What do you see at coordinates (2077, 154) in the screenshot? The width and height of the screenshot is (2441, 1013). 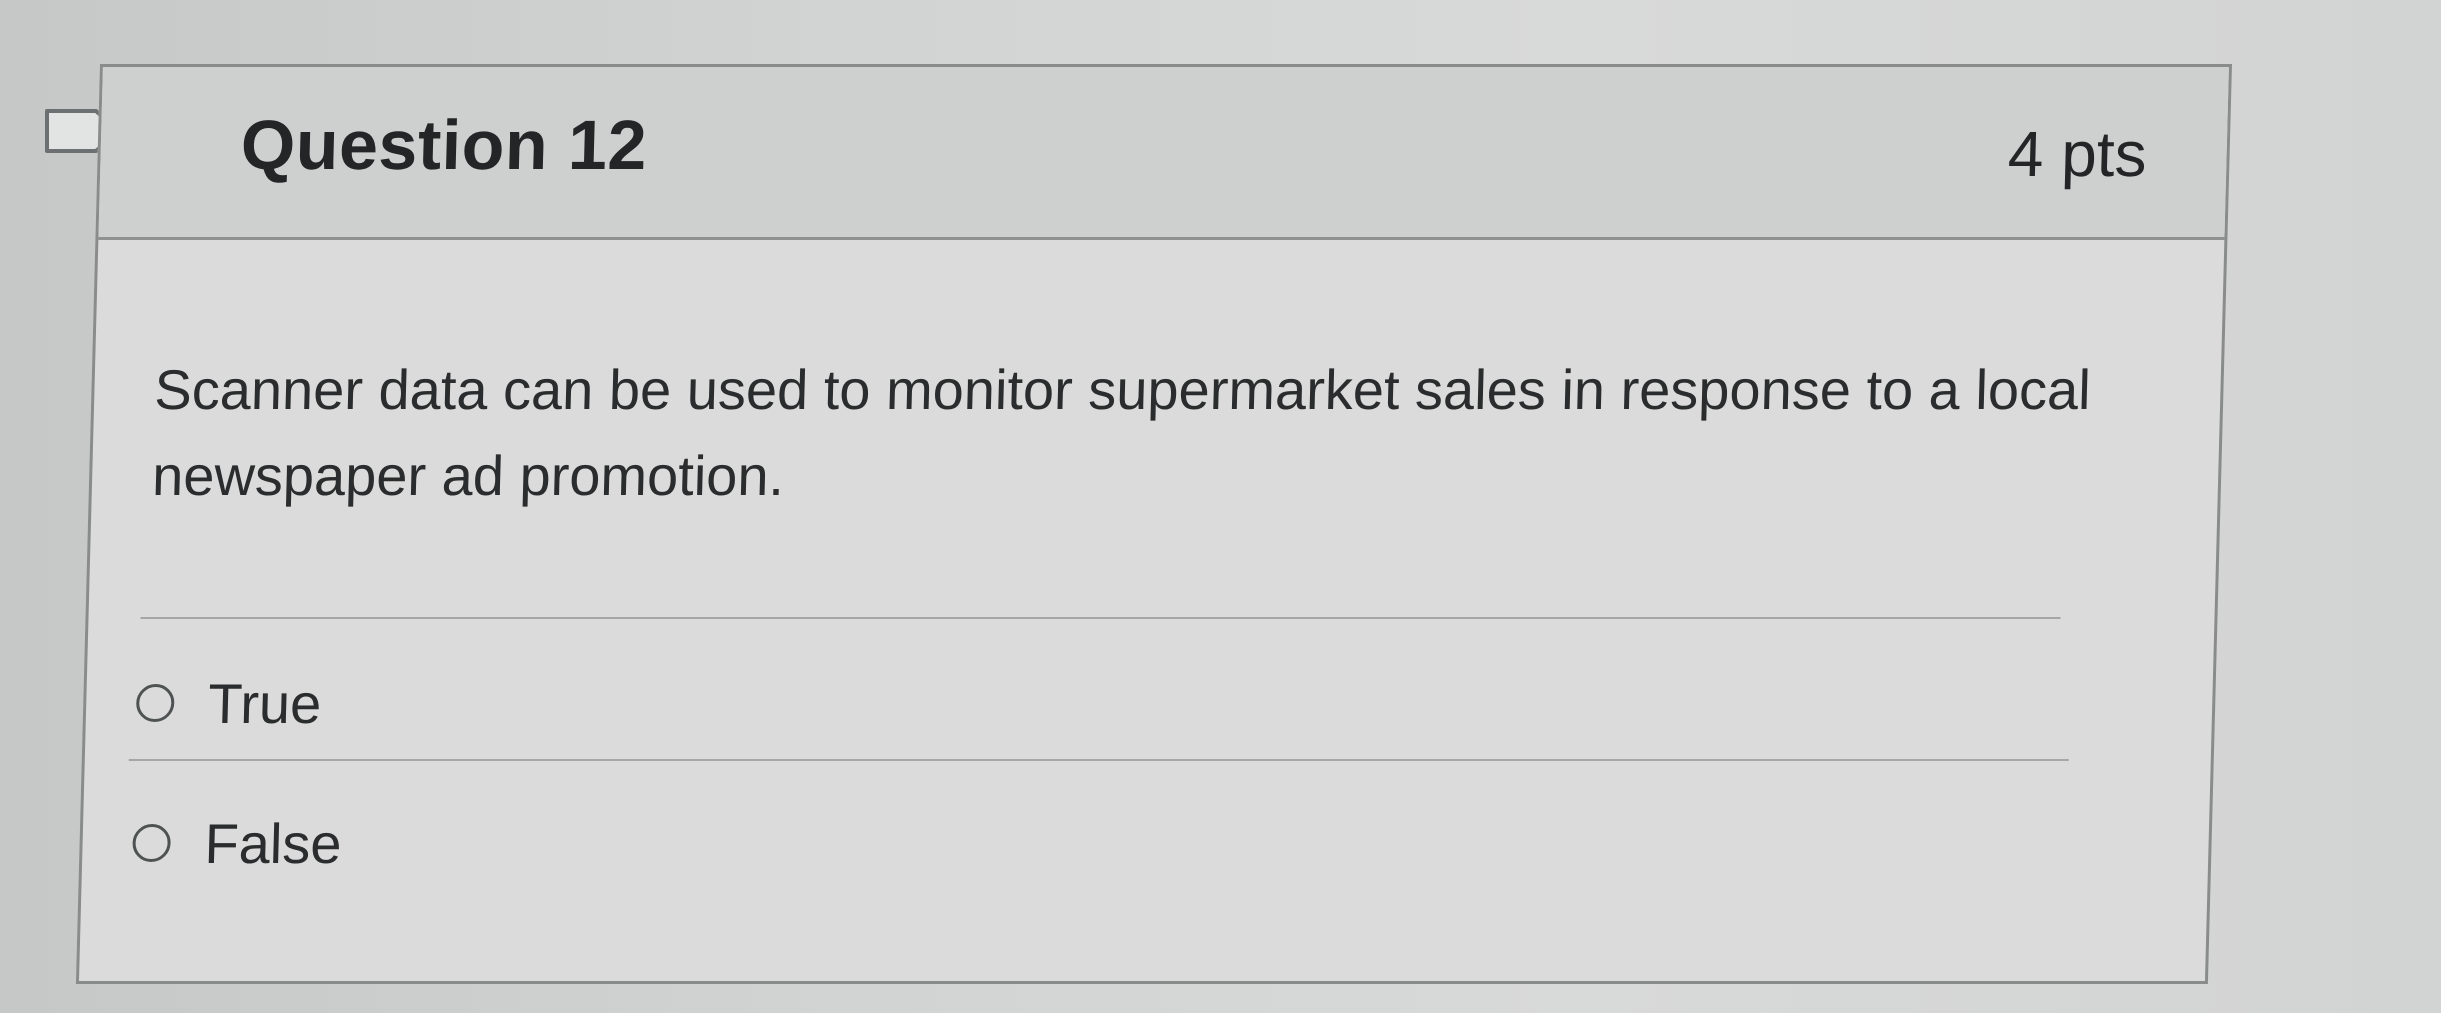 I see `question-points: 4 pts` at bounding box center [2077, 154].